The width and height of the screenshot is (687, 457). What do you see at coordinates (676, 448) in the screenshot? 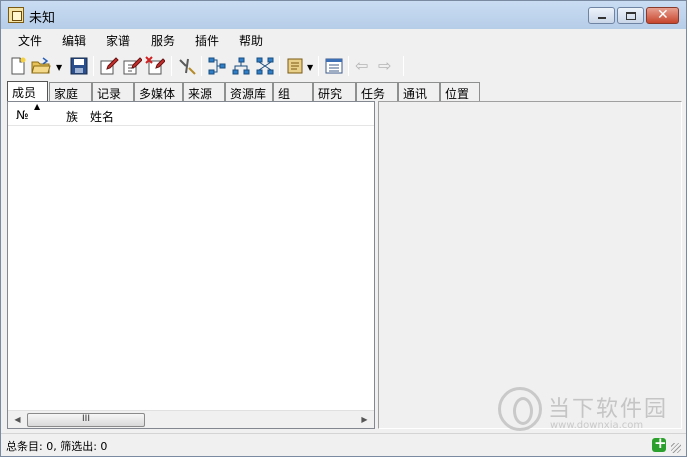
I see `resize-grip-icon` at bounding box center [676, 448].